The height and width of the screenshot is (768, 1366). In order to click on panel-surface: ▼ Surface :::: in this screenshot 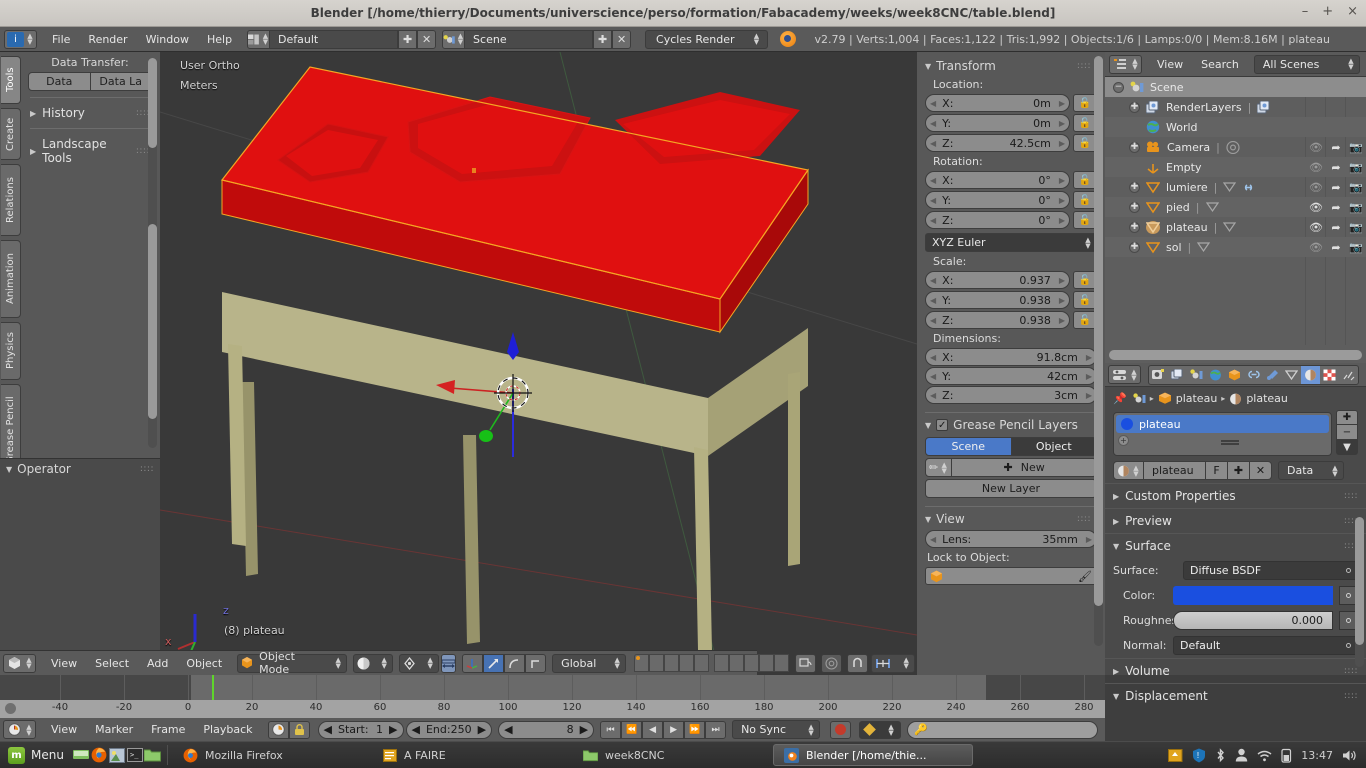, I will do `click(1235, 545)`.